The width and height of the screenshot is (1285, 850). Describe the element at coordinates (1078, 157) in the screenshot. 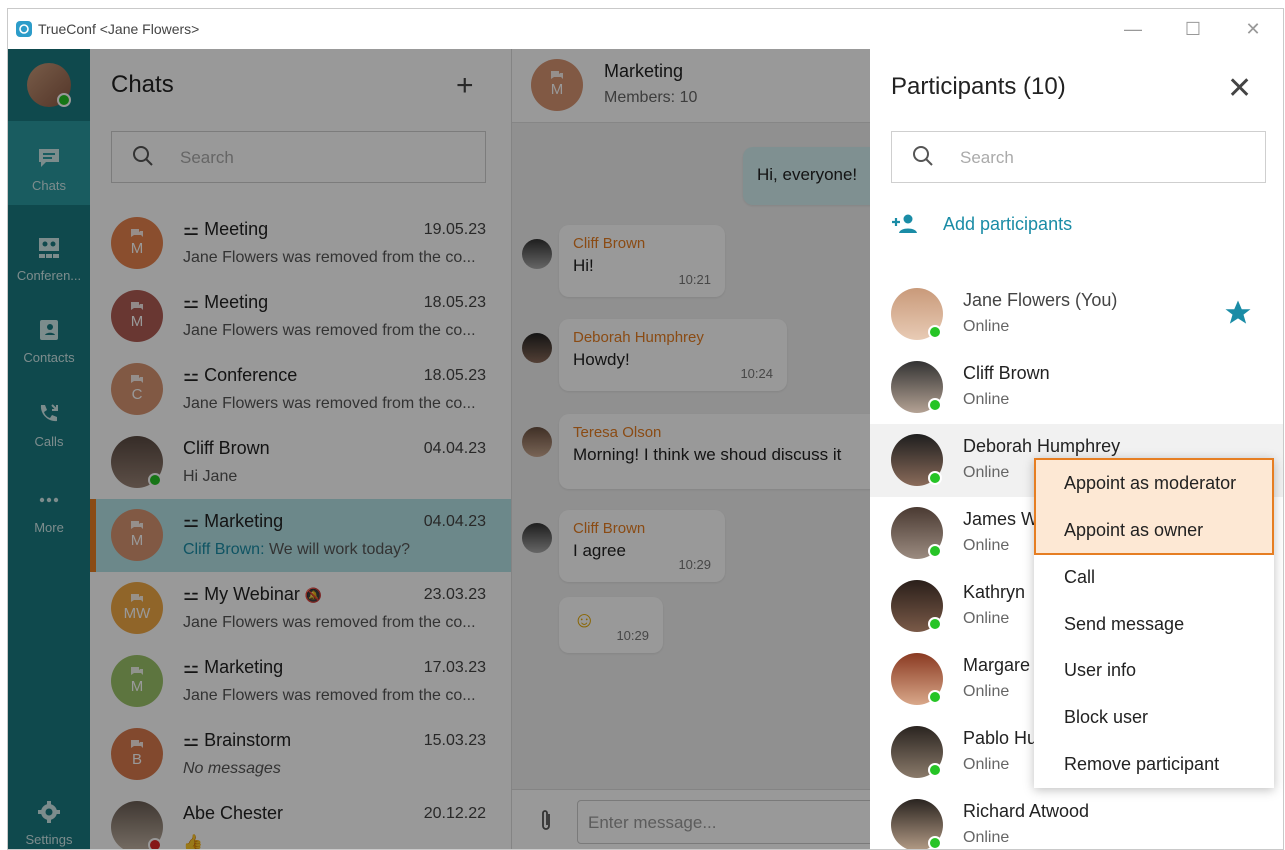

I see `participants-search-input: Search` at that location.